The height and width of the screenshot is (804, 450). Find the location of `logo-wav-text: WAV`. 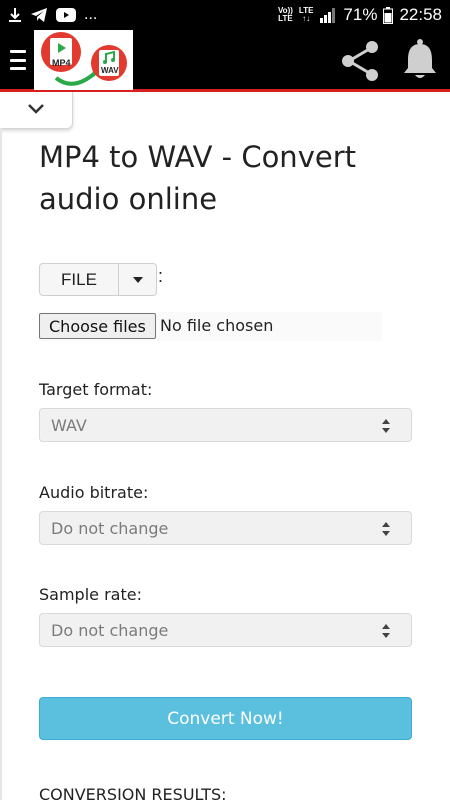

logo-wav-text: WAV is located at coordinates (110, 70).